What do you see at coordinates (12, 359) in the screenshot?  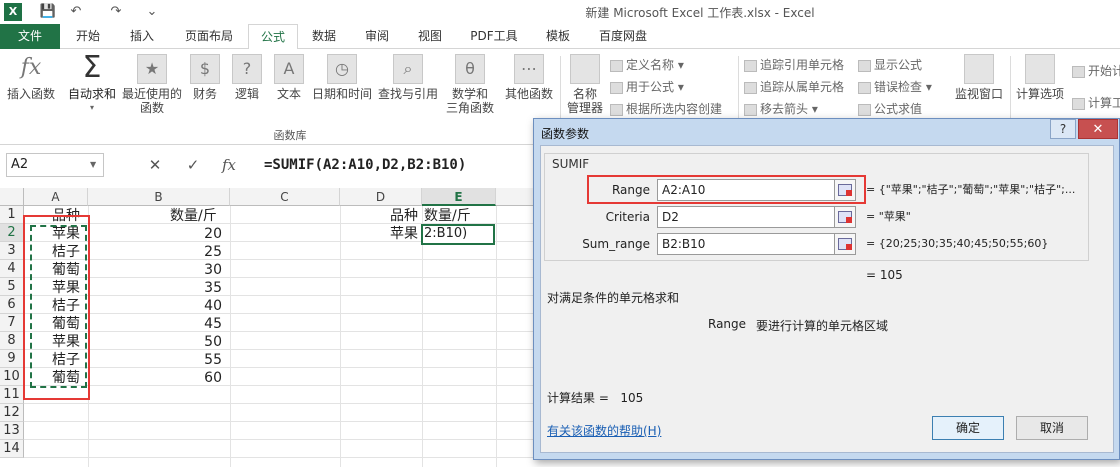 I see `row-header: 9` at bounding box center [12, 359].